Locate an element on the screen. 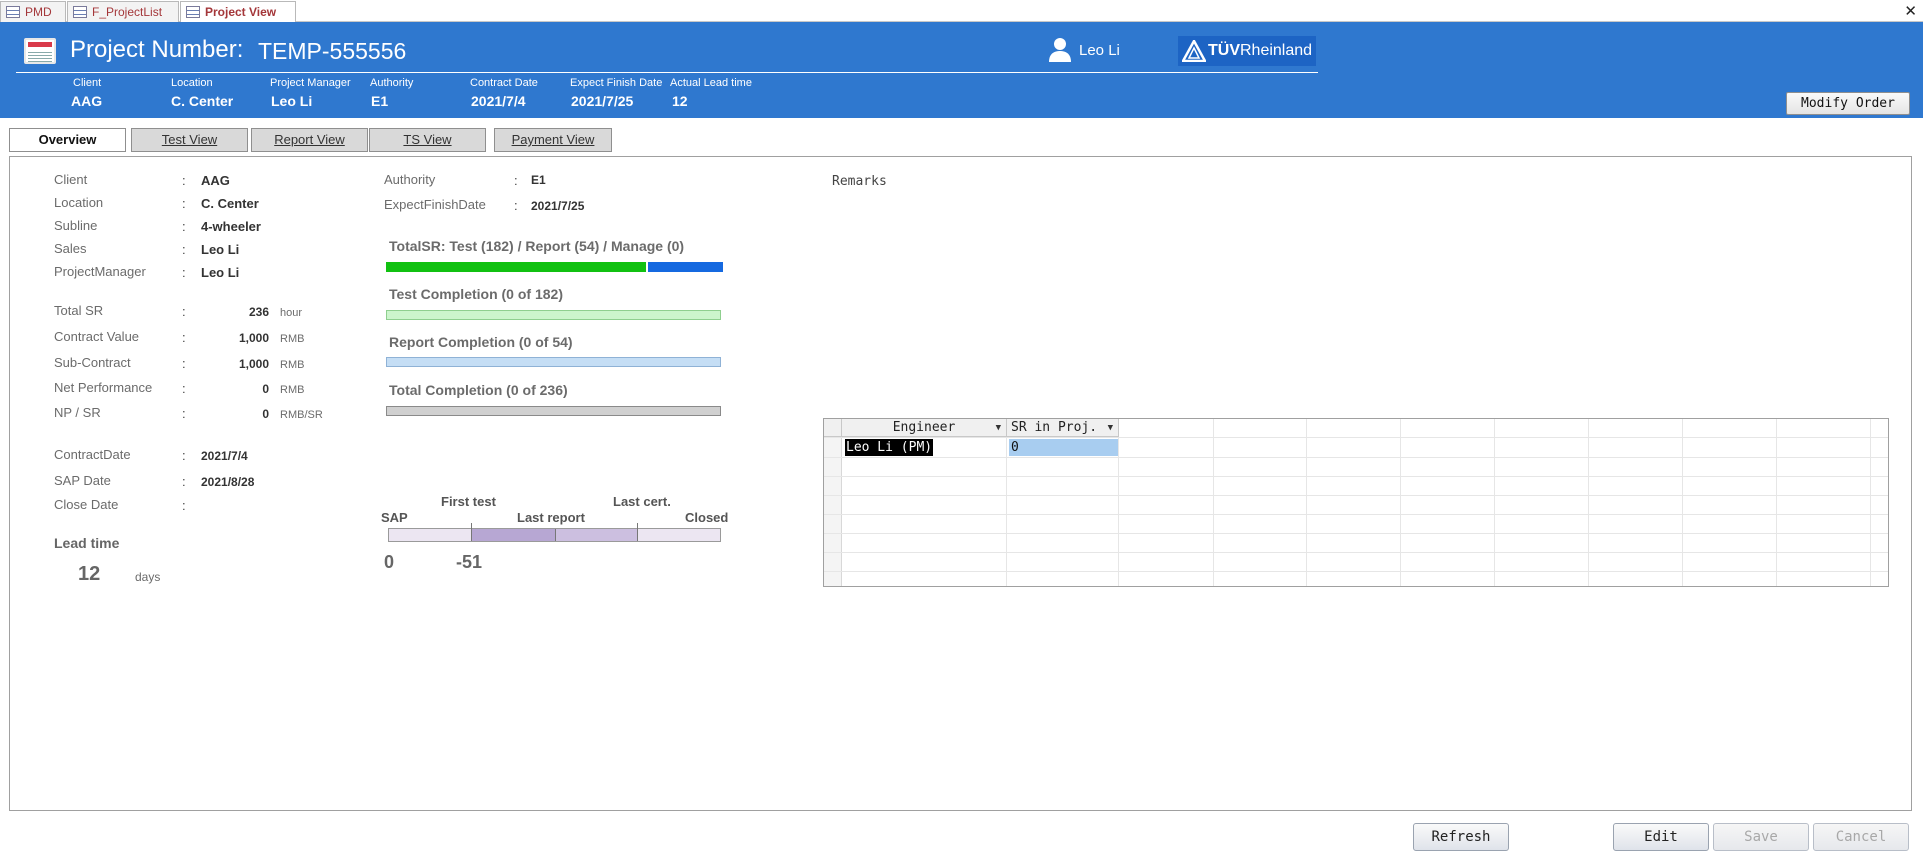 The image size is (1923, 860). tab-ts-view: TS View is located at coordinates (427, 140).